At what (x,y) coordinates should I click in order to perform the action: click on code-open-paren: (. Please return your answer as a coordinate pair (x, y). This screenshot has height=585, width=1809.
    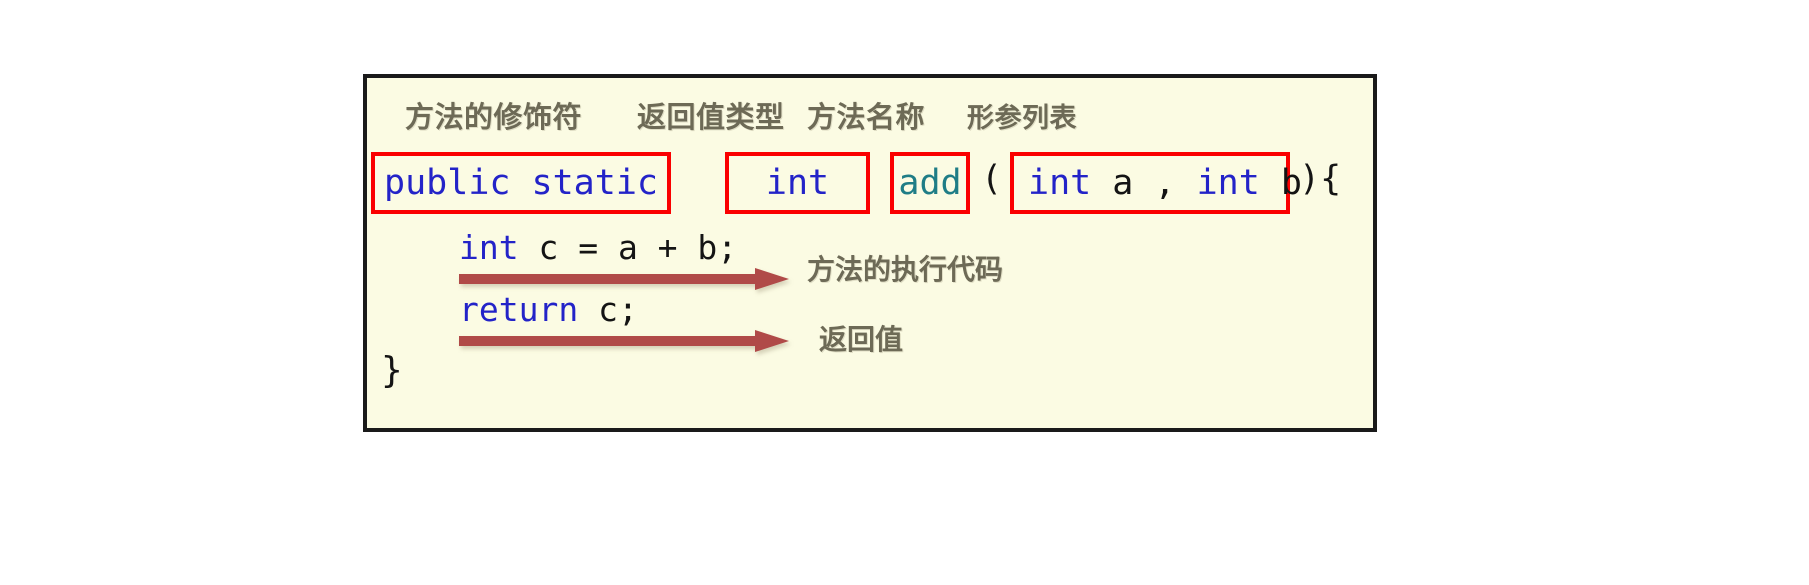
    Looking at the image, I should click on (992, 179).